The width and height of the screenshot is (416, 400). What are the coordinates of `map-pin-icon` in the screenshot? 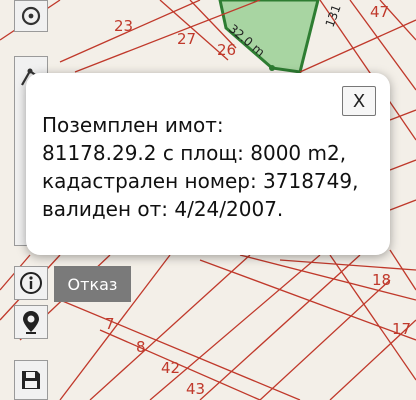 It's located at (31, 322).